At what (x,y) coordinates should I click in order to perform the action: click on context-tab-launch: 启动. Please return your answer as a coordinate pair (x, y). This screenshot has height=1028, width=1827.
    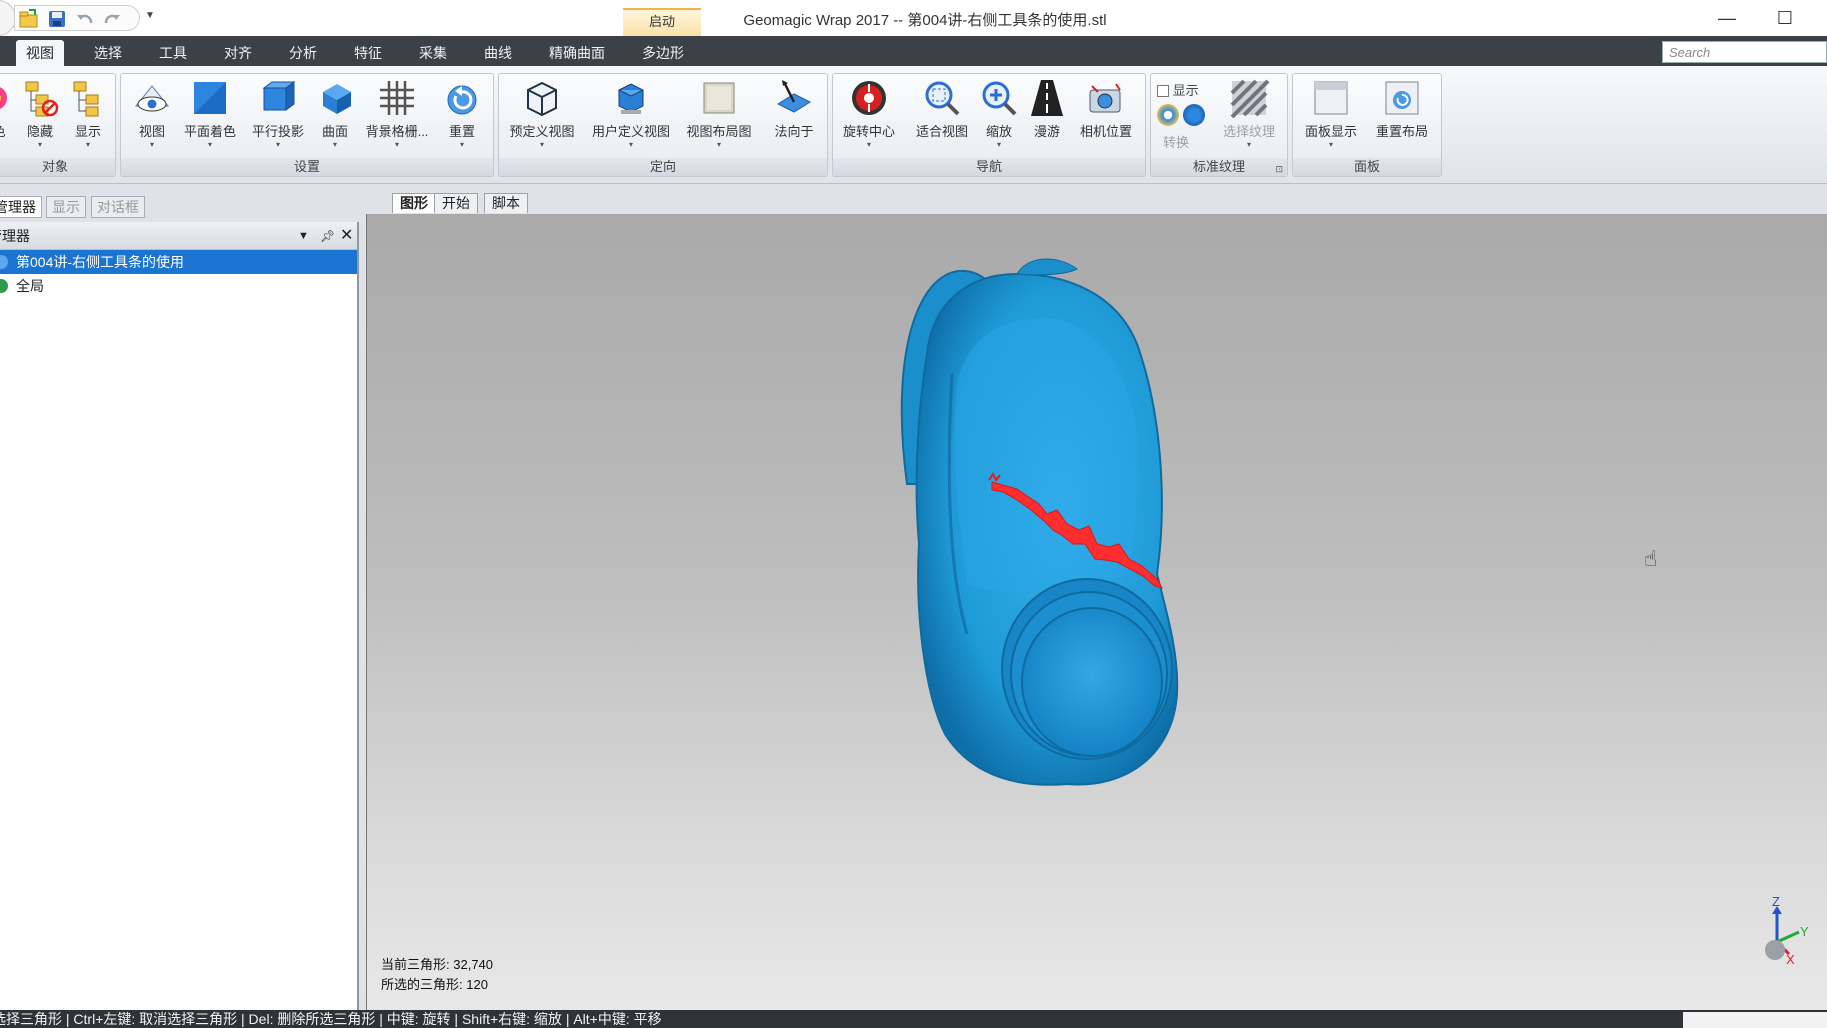
    Looking at the image, I should click on (662, 22).